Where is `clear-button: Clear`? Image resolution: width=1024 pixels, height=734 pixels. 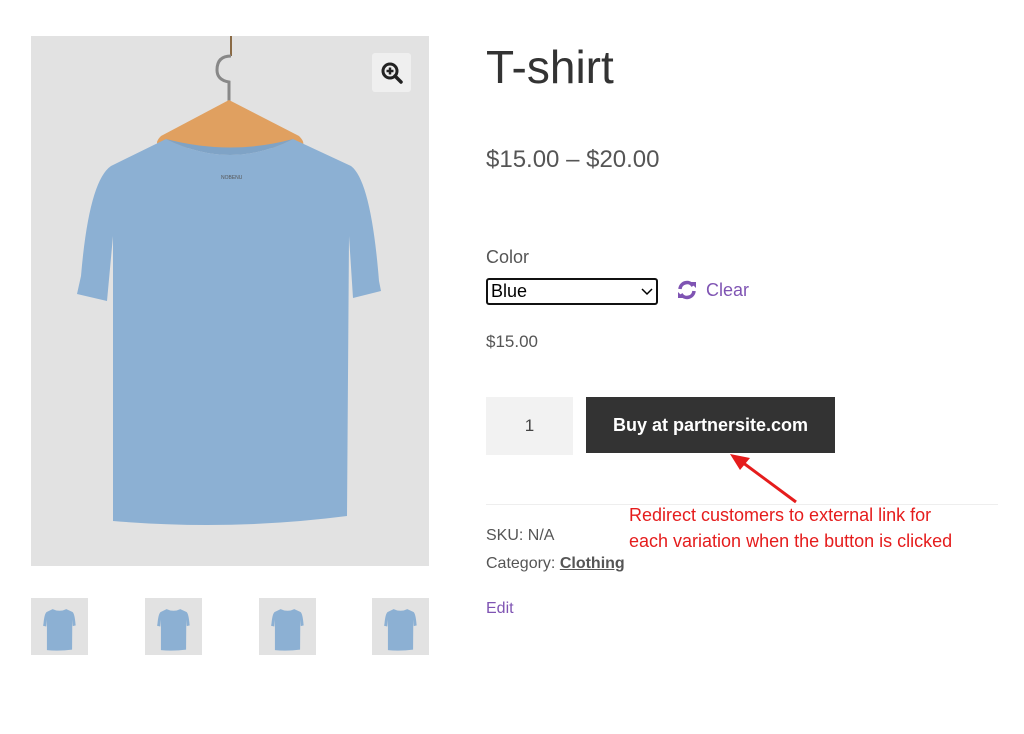 clear-button: Clear is located at coordinates (712, 290).